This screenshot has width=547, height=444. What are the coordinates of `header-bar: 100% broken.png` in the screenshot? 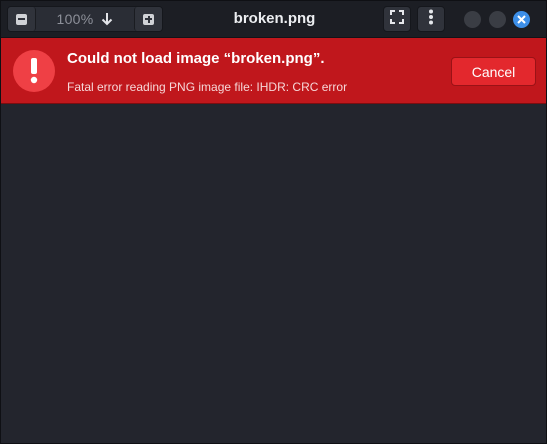 It's located at (273, 19).